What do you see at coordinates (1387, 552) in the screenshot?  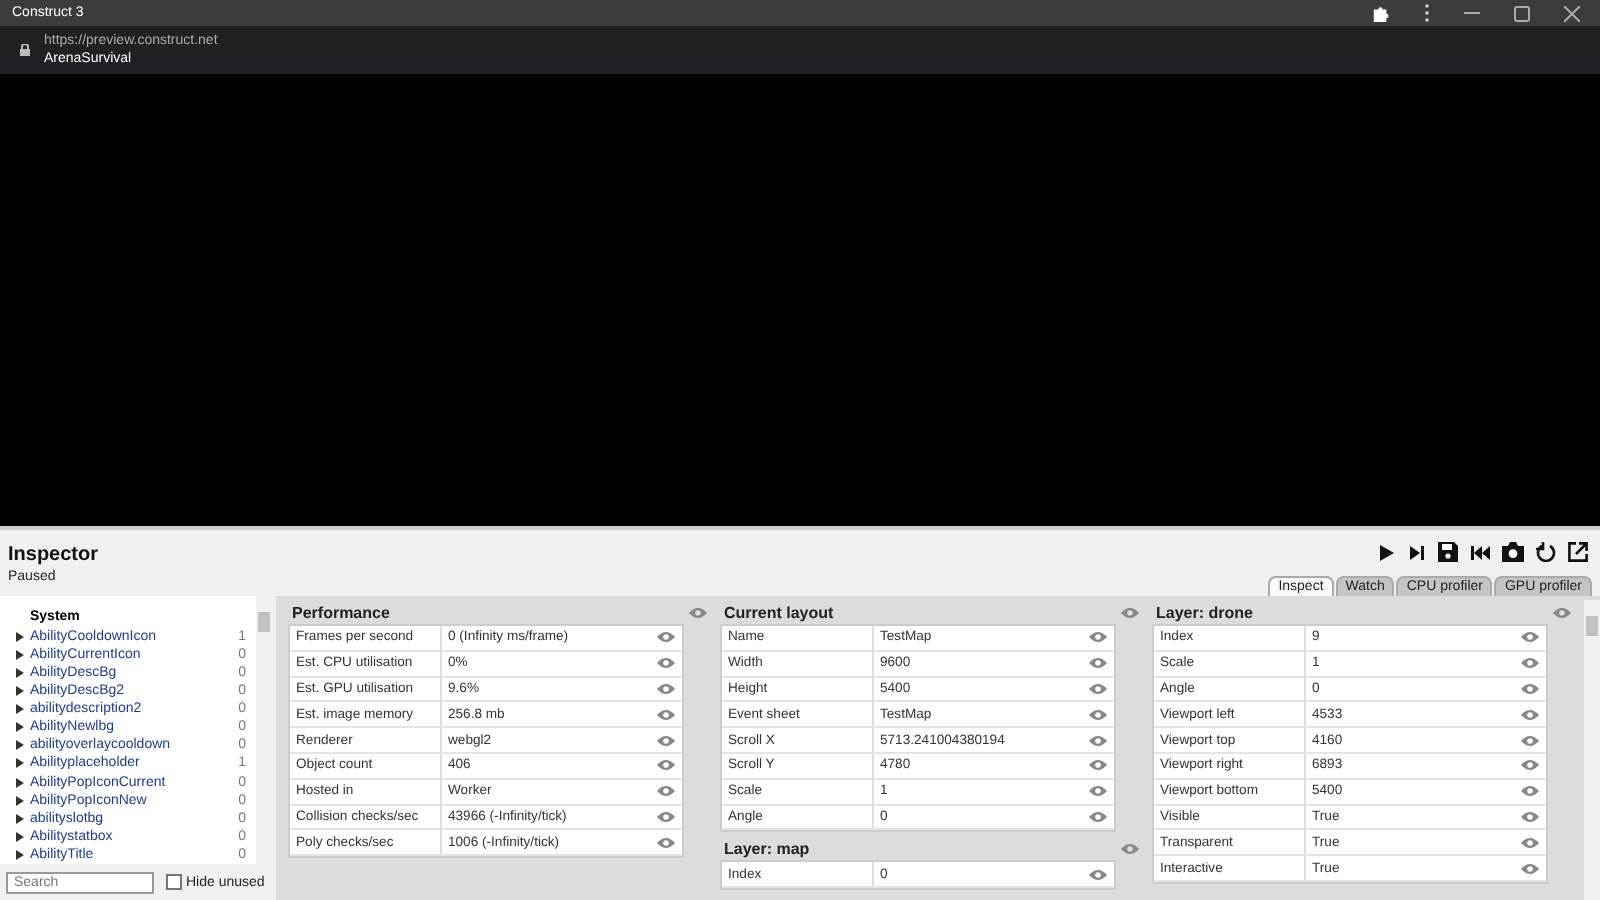 I see `play-icon` at bounding box center [1387, 552].